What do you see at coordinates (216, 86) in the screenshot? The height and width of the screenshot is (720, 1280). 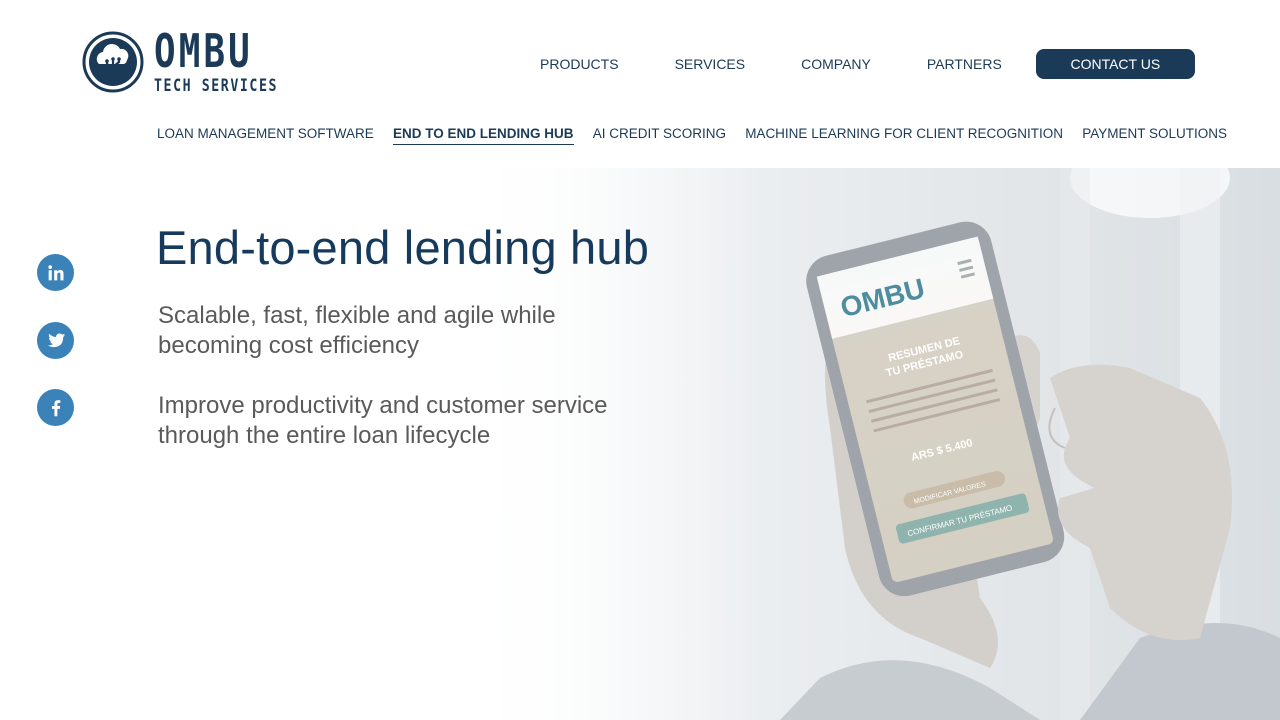 I see `brand-tagline: TECH SERVICES` at bounding box center [216, 86].